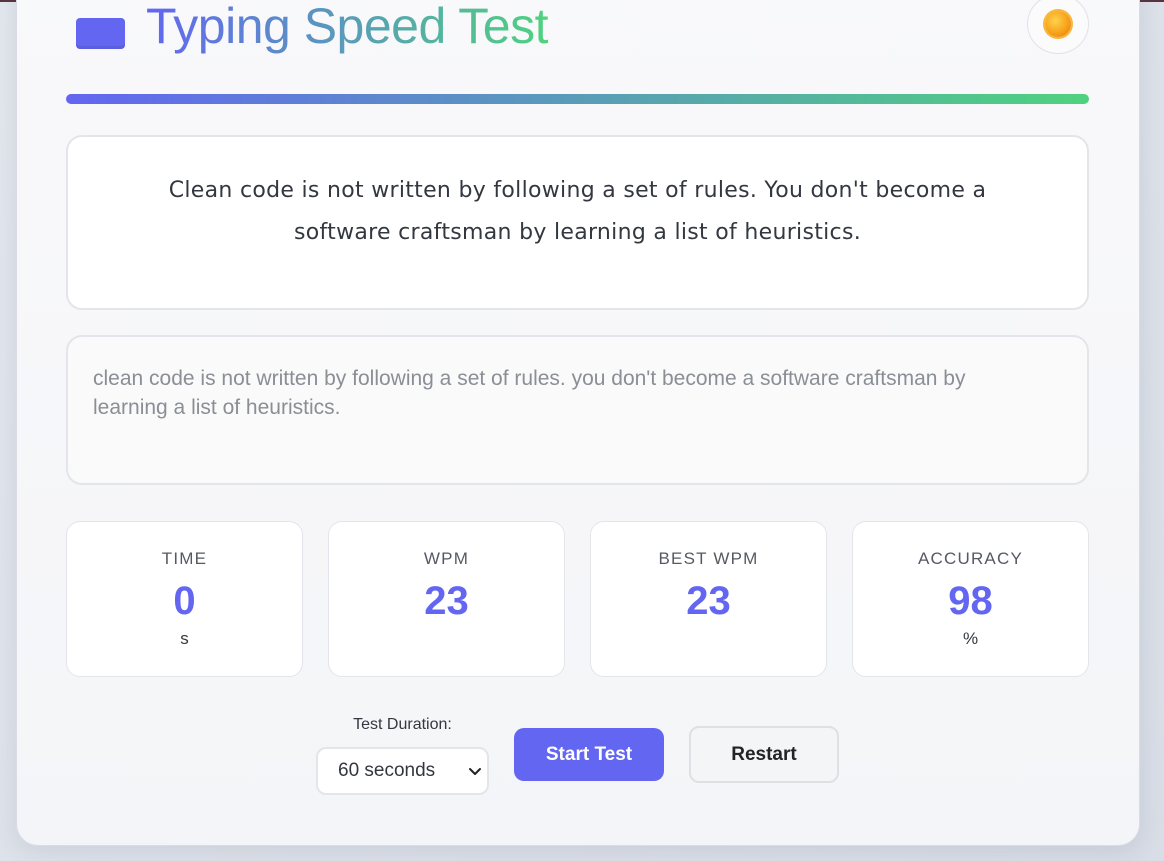 The image size is (1164, 861). I want to click on chevron-down-icon, so click(475, 771).